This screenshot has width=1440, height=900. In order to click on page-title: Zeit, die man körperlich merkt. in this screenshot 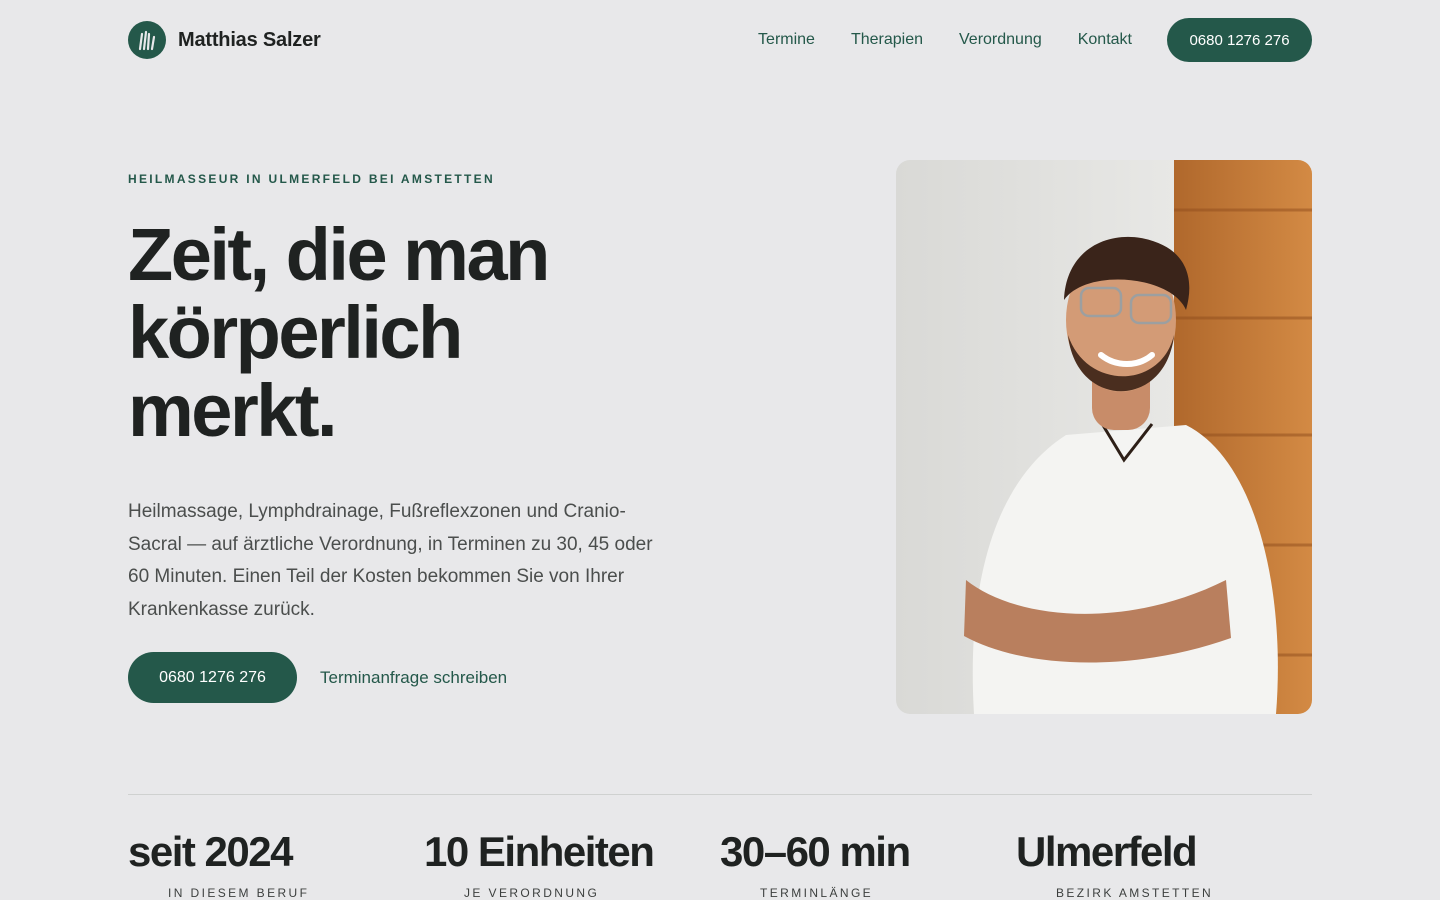, I will do `click(418, 333)`.